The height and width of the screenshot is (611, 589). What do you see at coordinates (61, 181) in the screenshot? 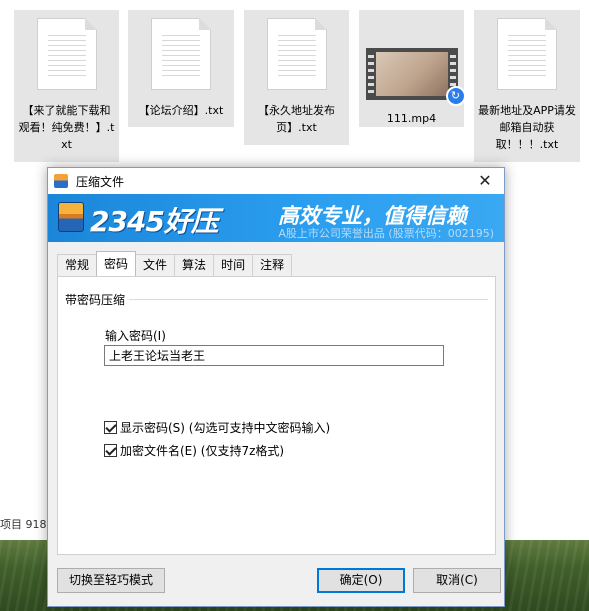
I see `app-icon` at bounding box center [61, 181].